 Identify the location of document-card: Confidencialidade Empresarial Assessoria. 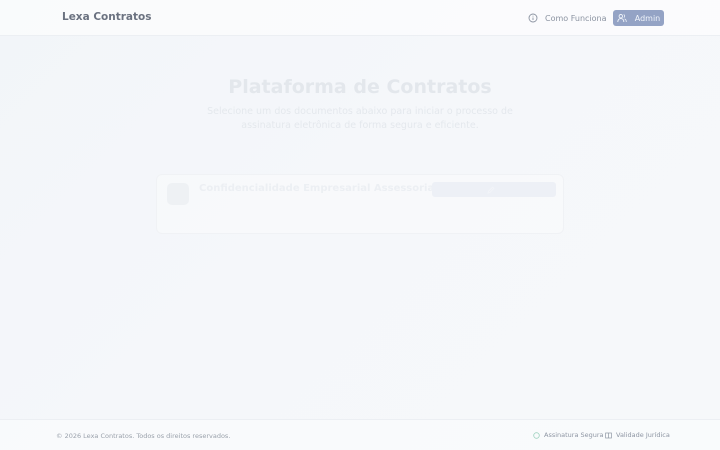
(360, 204).